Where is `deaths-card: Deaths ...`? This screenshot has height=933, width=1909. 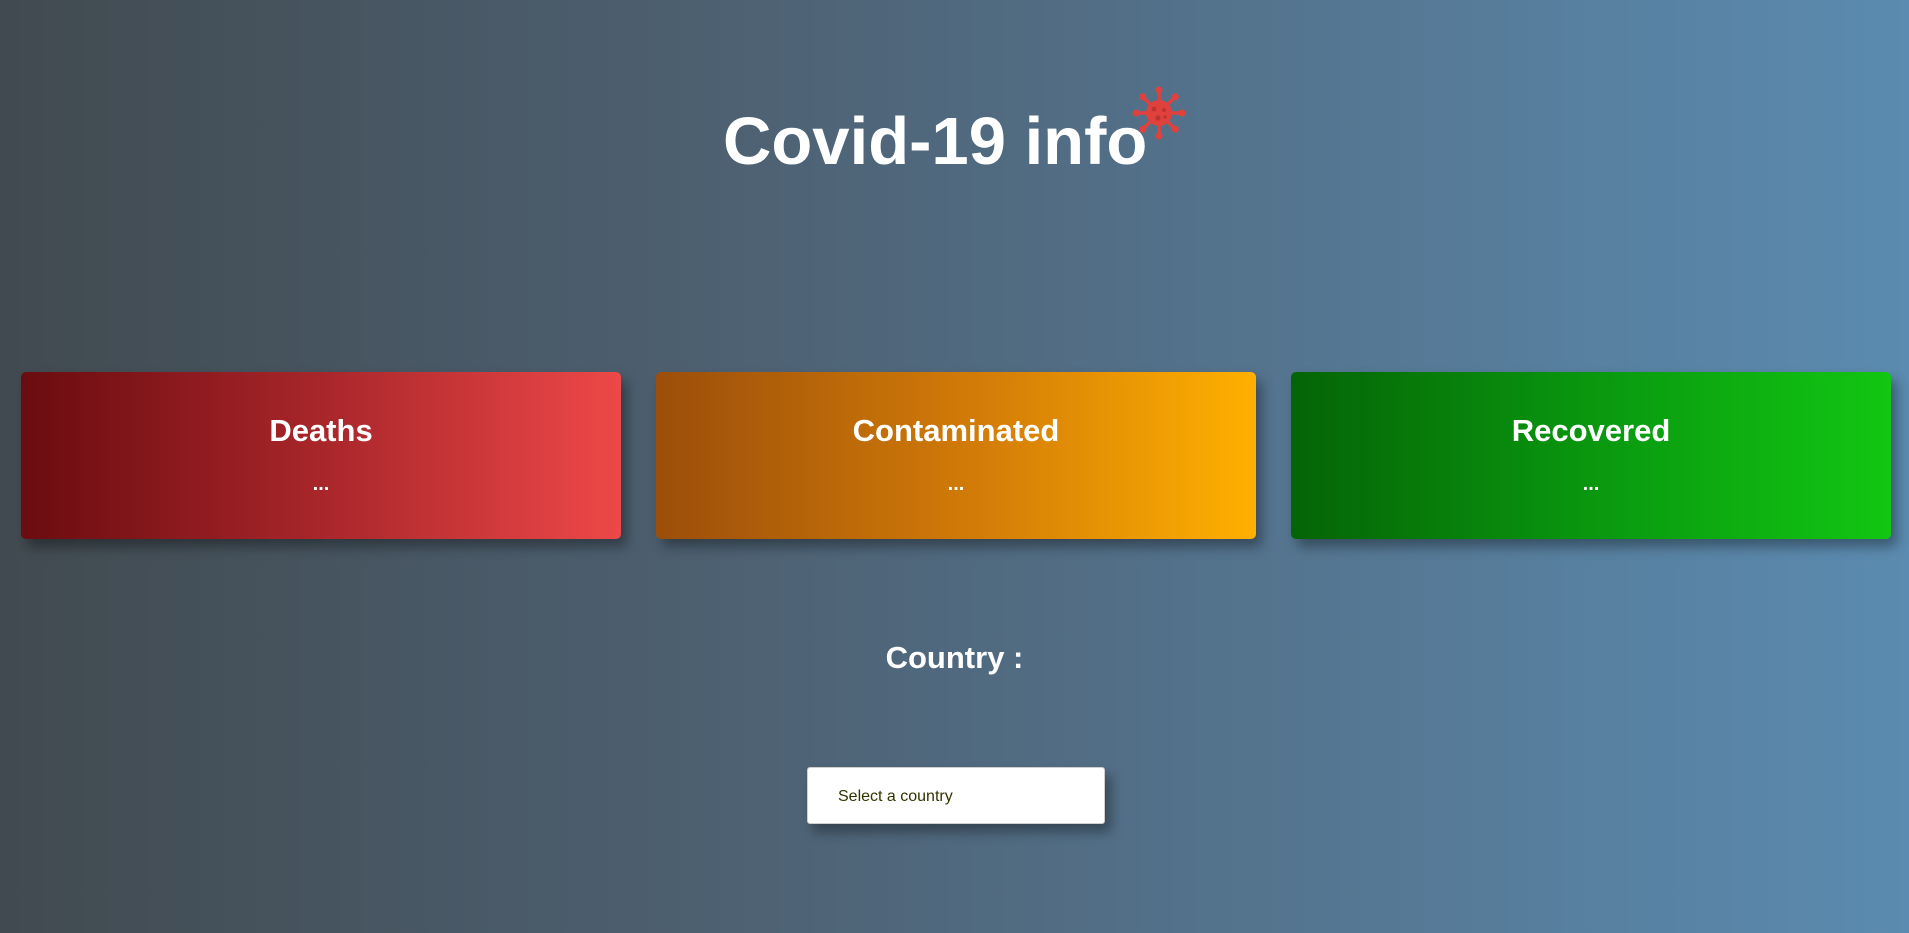
deaths-card: Deaths ... is located at coordinates (321, 455).